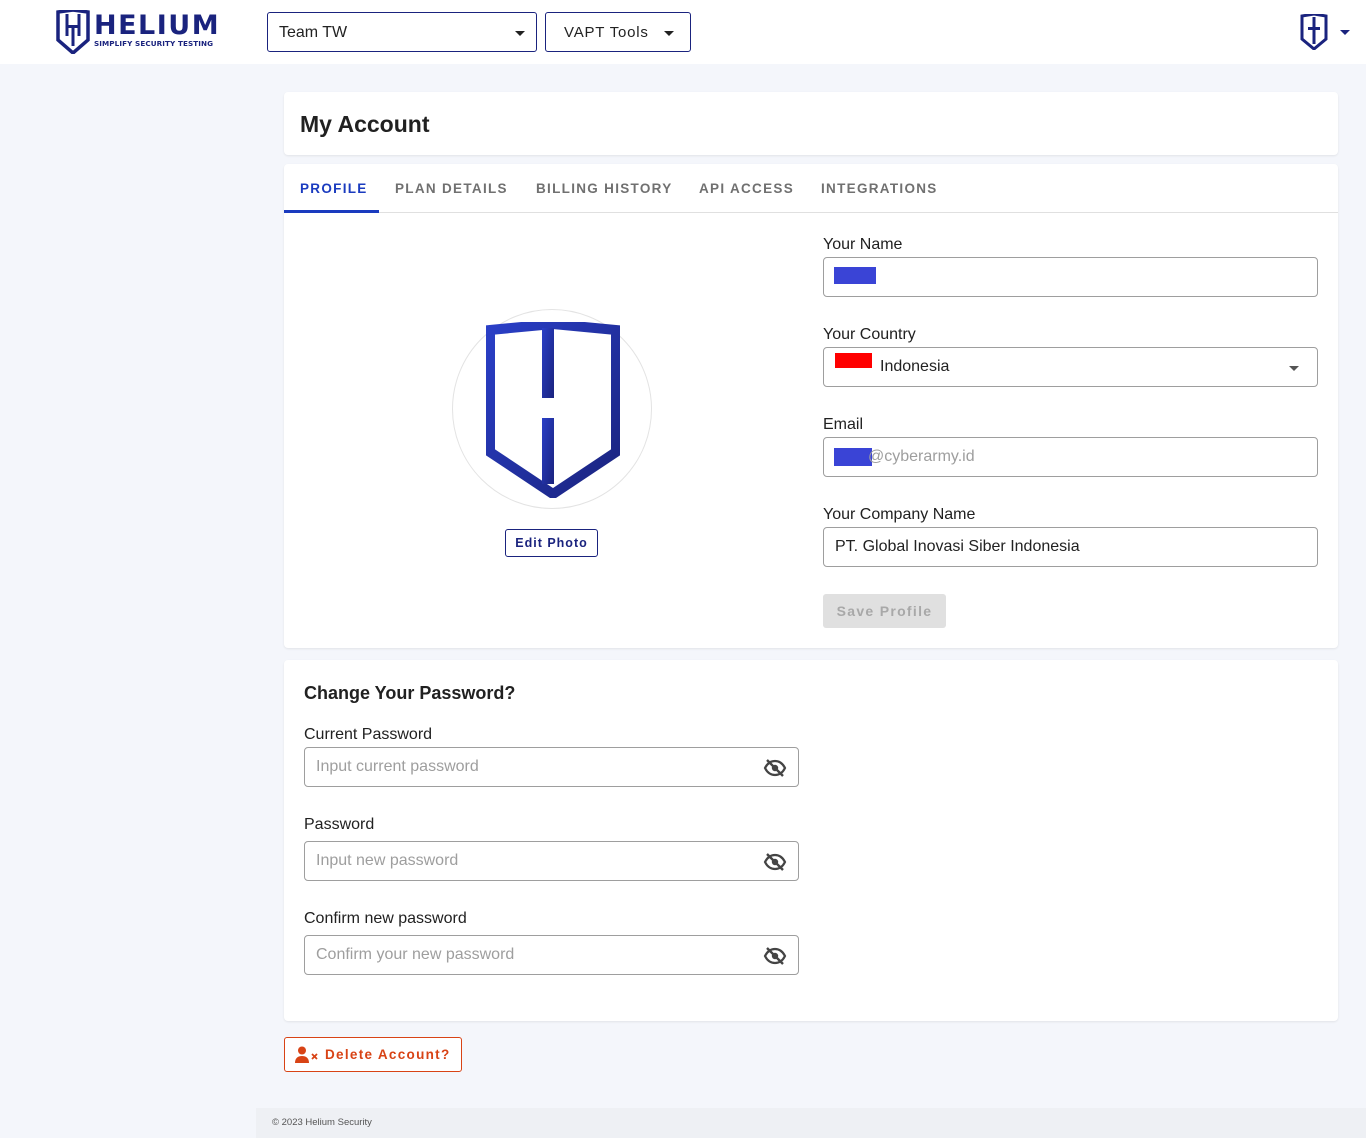 This screenshot has width=1366, height=1138. I want to click on tab-integrations: INTEGRATIONS, so click(879, 188).